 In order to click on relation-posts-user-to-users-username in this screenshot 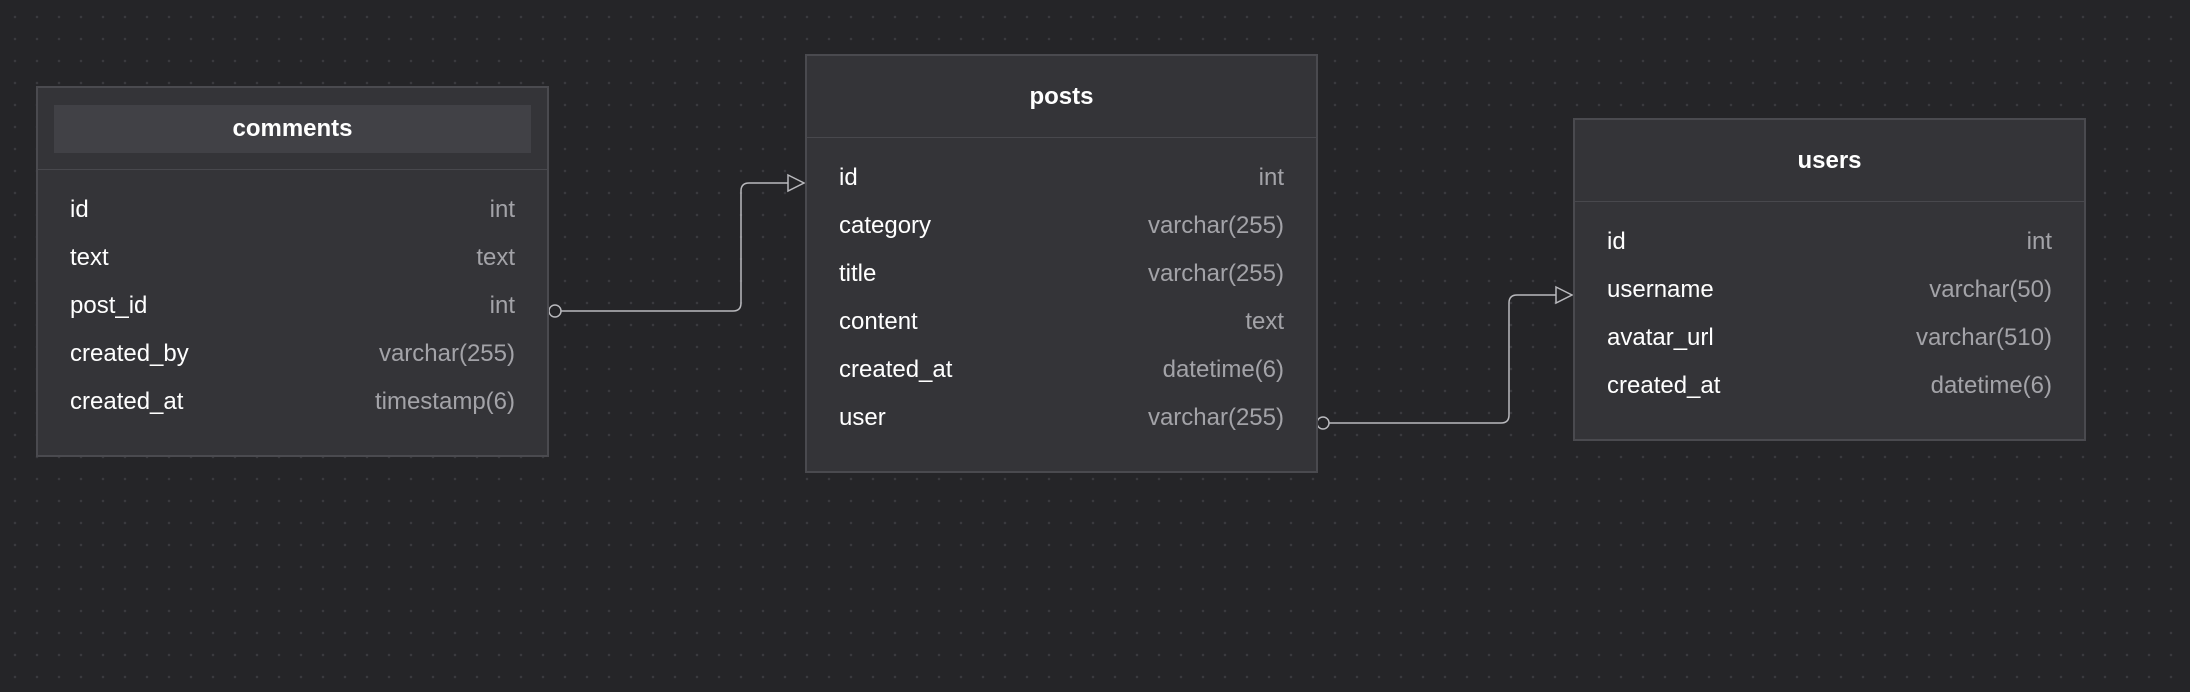, I will do `click(1445, 357)`.